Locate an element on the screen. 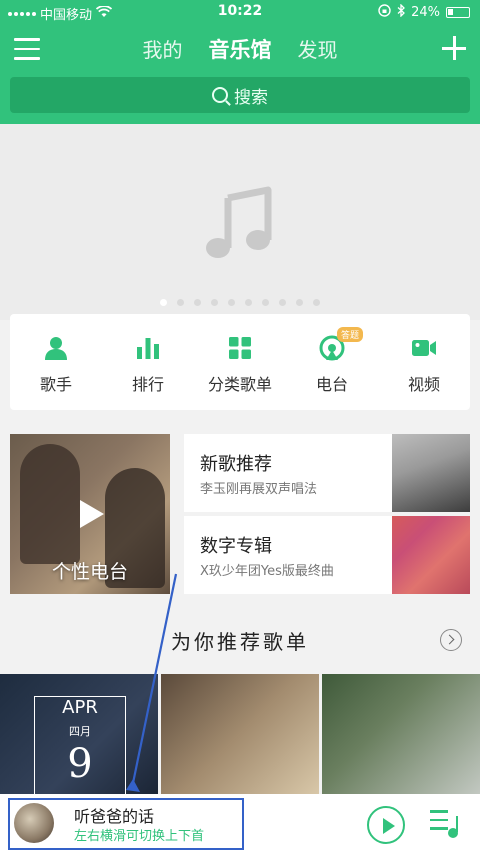 The height and width of the screenshot is (853, 480). status-right: 24% is located at coordinates (424, 12).